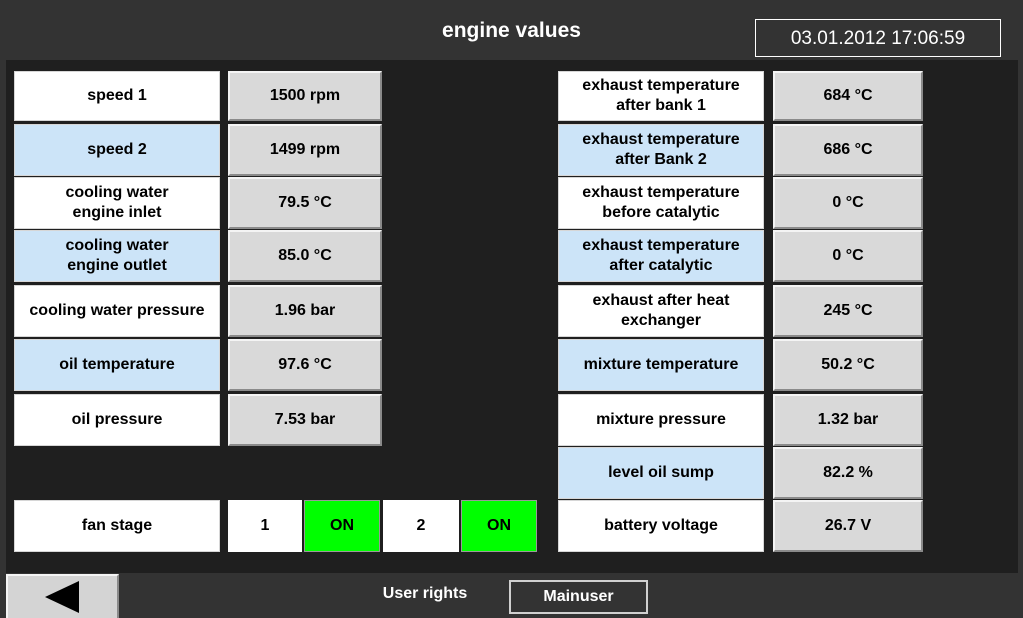 The width and height of the screenshot is (1023, 618). Describe the element at coordinates (661, 420) in the screenshot. I see `label-mixture-pressure: mixture pressure` at that location.